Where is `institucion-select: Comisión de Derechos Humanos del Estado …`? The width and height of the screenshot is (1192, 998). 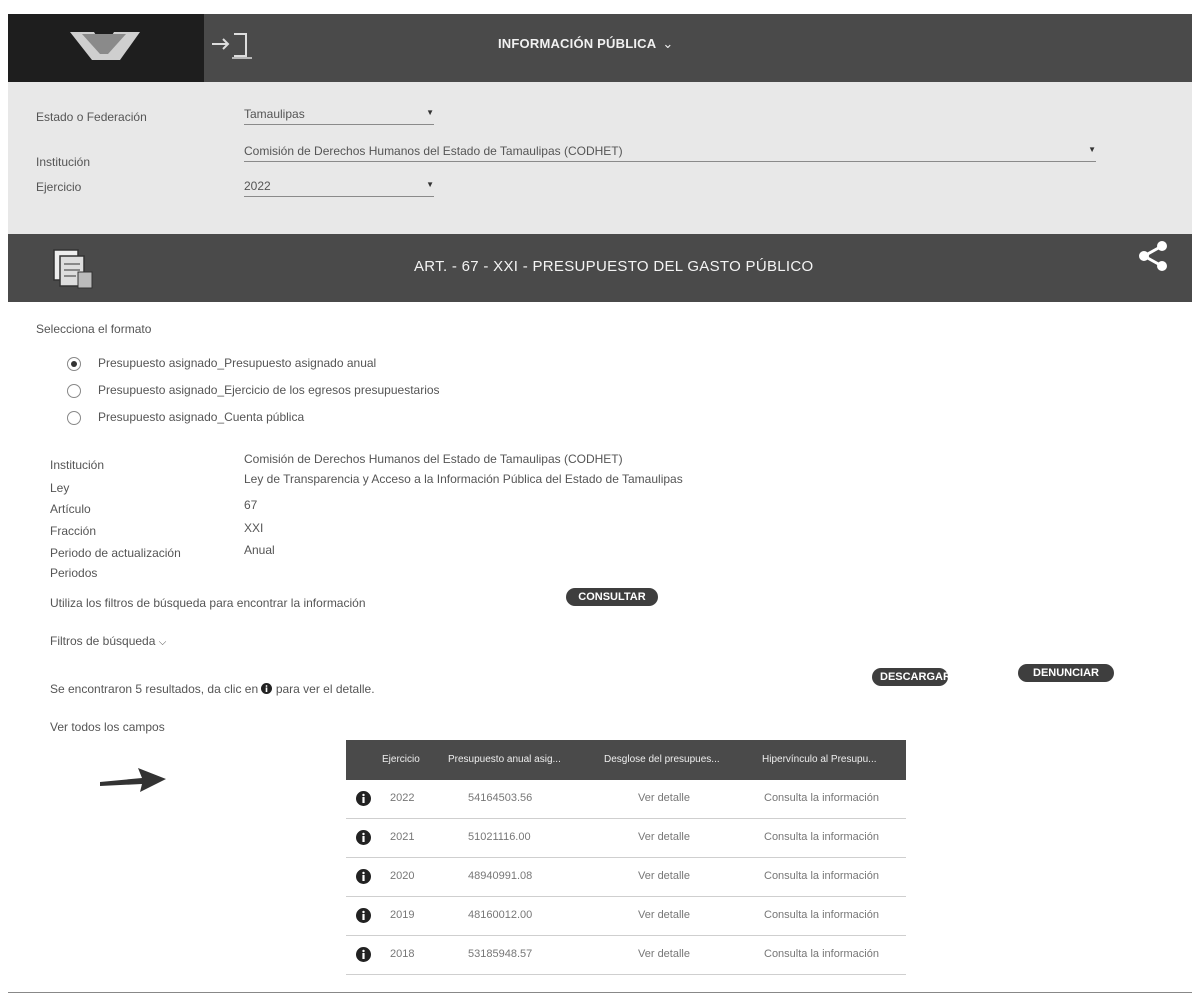
institucion-select: Comisión de Derechos Humanos del Estado … is located at coordinates (670, 152).